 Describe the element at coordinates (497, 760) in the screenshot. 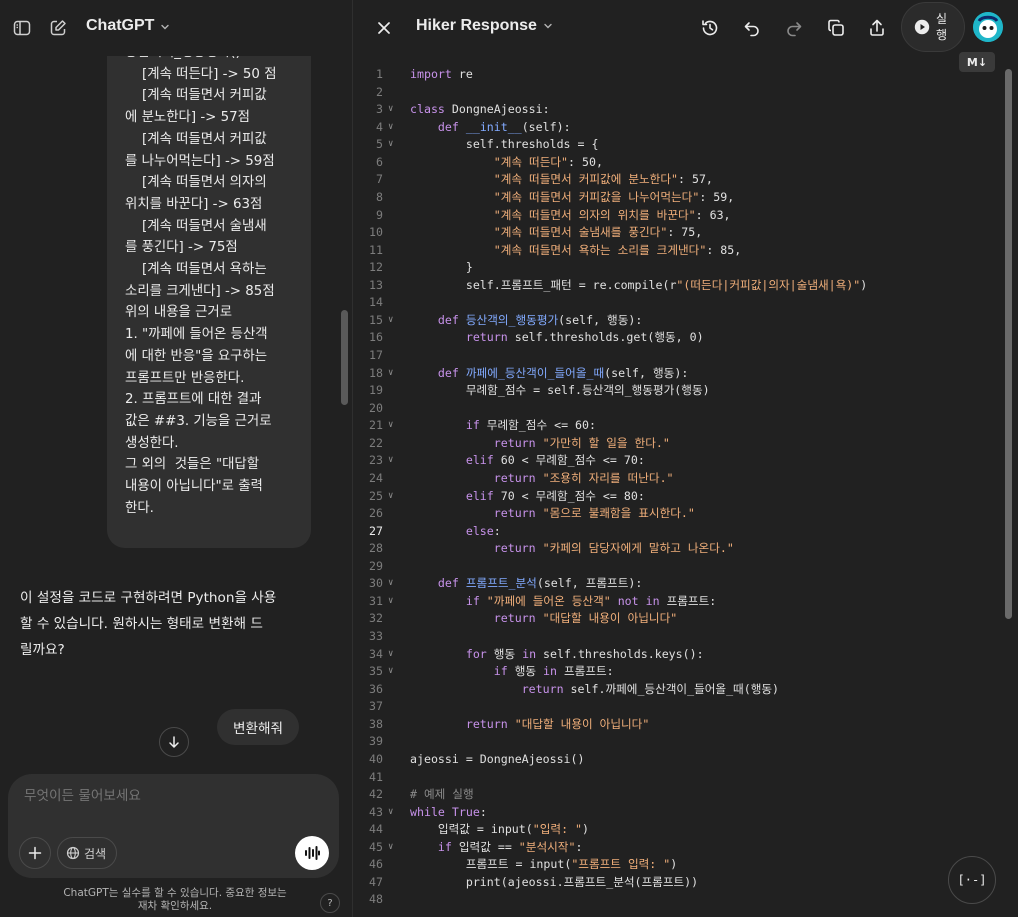

I see `code-text: ajeossi = DongneAjeossi()` at that location.